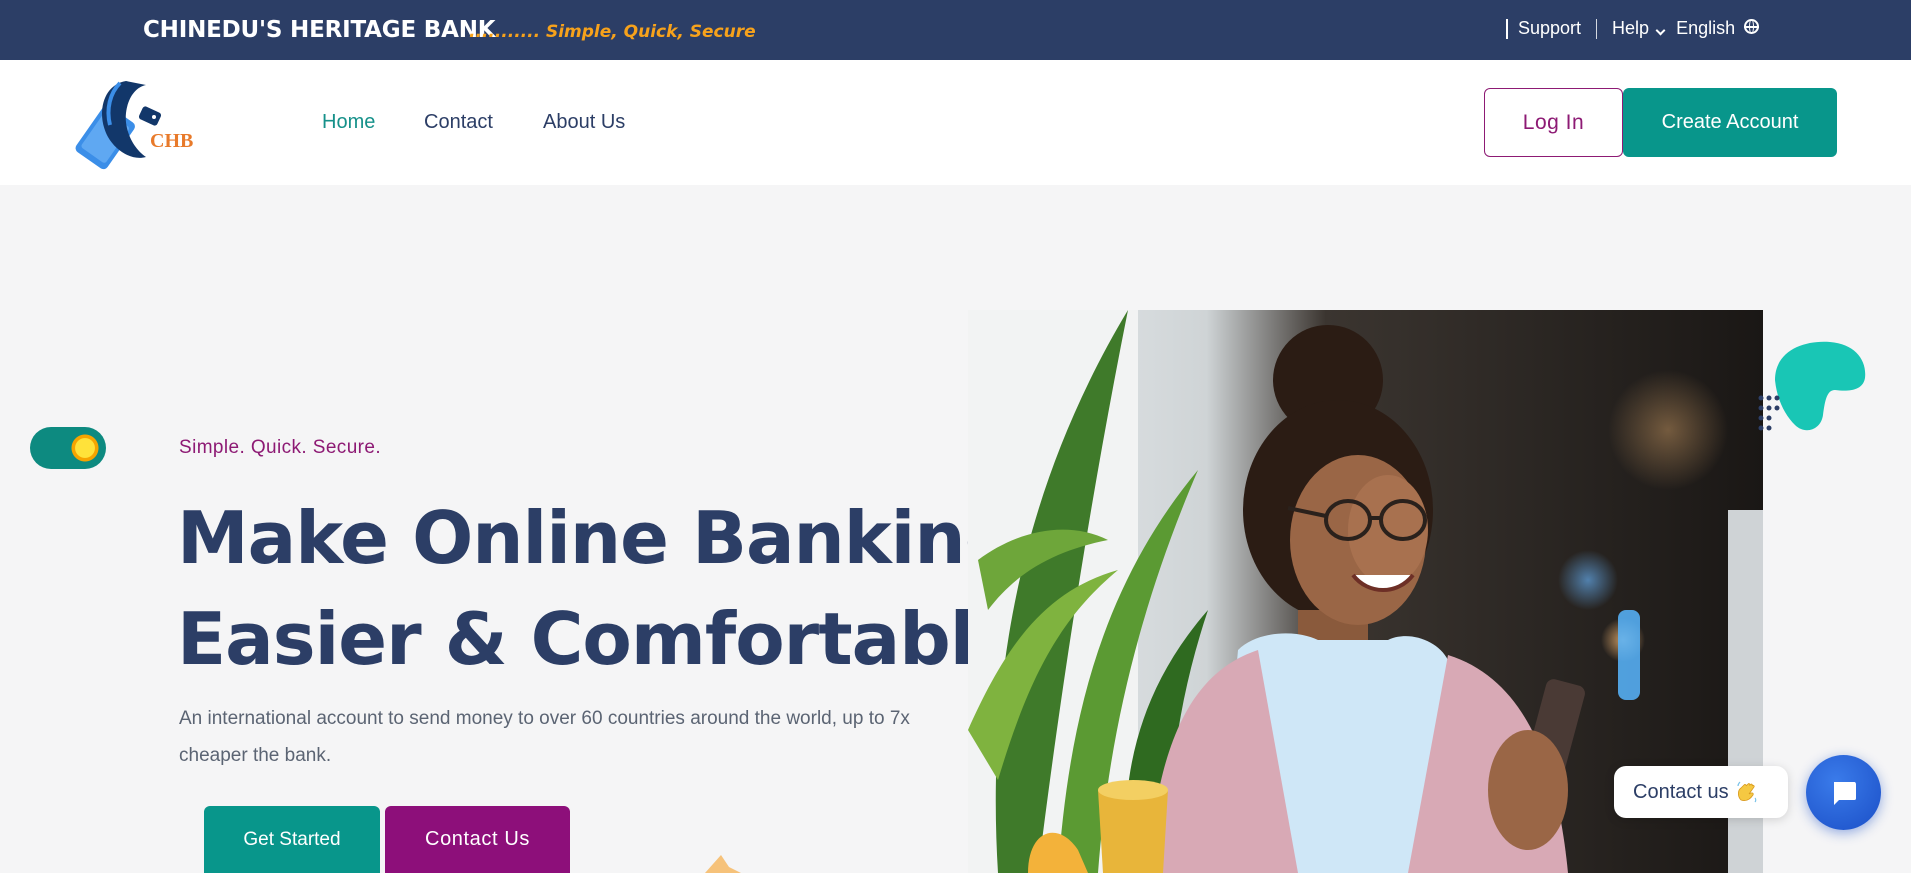 The height and width of the screenshot is (873, 1911). What do you see at coordinates (1681, 791) in the screenshot?
I see `contact-us-text: Contact us` at bounding box center [1681, 791].